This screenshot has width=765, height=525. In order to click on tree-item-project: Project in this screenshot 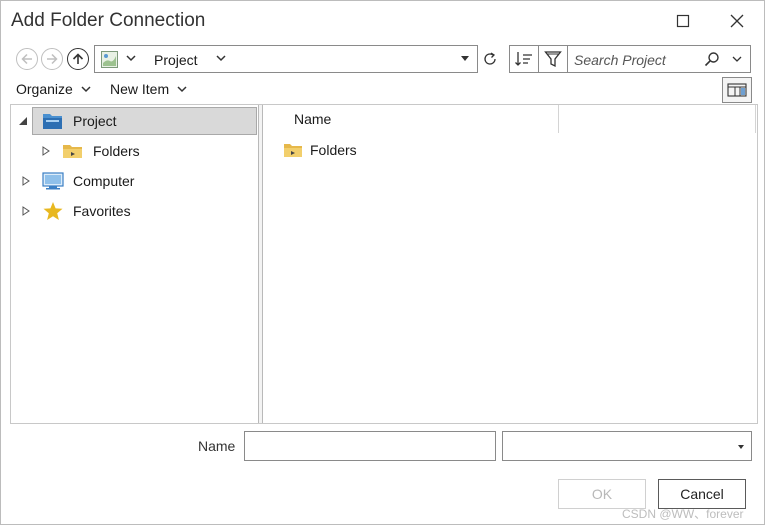, I will do `click(138, 121)`.